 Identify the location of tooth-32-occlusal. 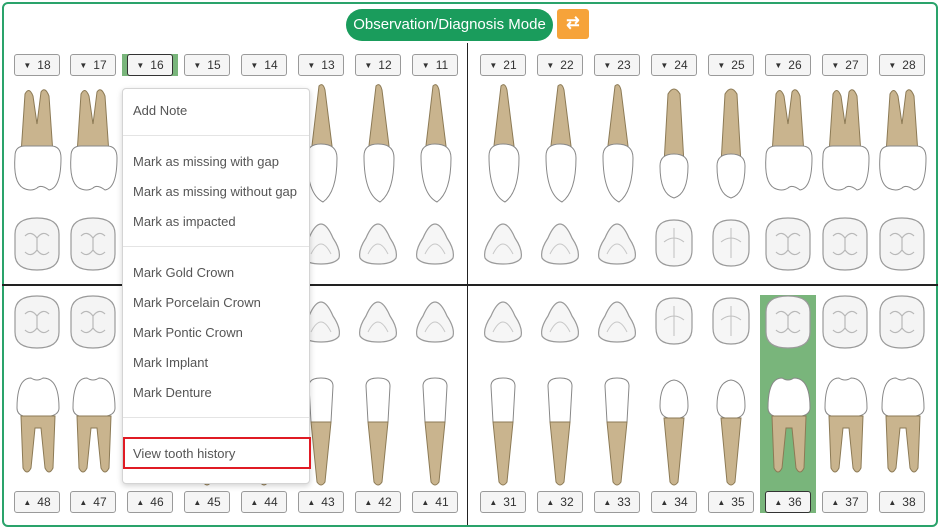
(560, 322).